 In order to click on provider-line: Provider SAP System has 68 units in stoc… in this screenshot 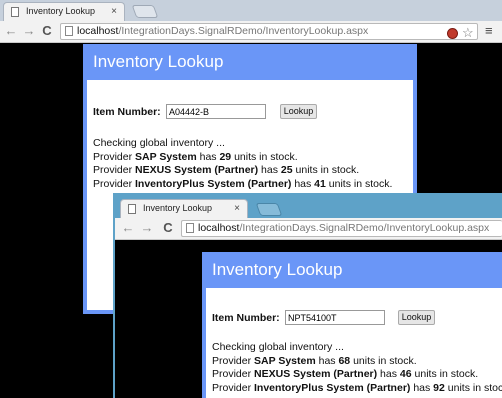, I will do `click(314, 360)`.